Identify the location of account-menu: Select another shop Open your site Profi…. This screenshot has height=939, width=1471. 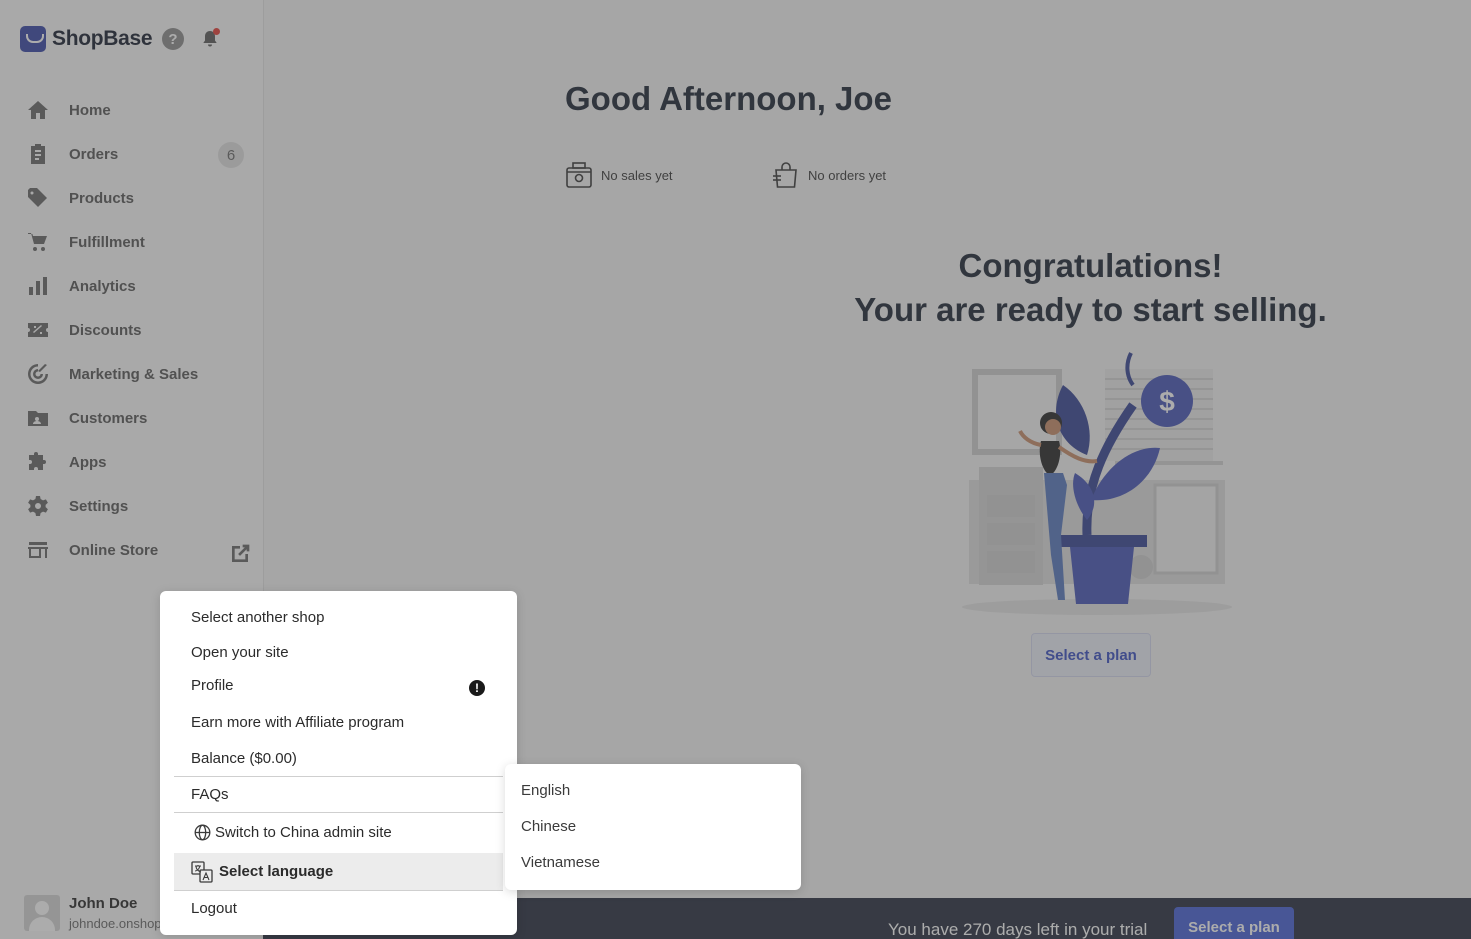
(338, 763).